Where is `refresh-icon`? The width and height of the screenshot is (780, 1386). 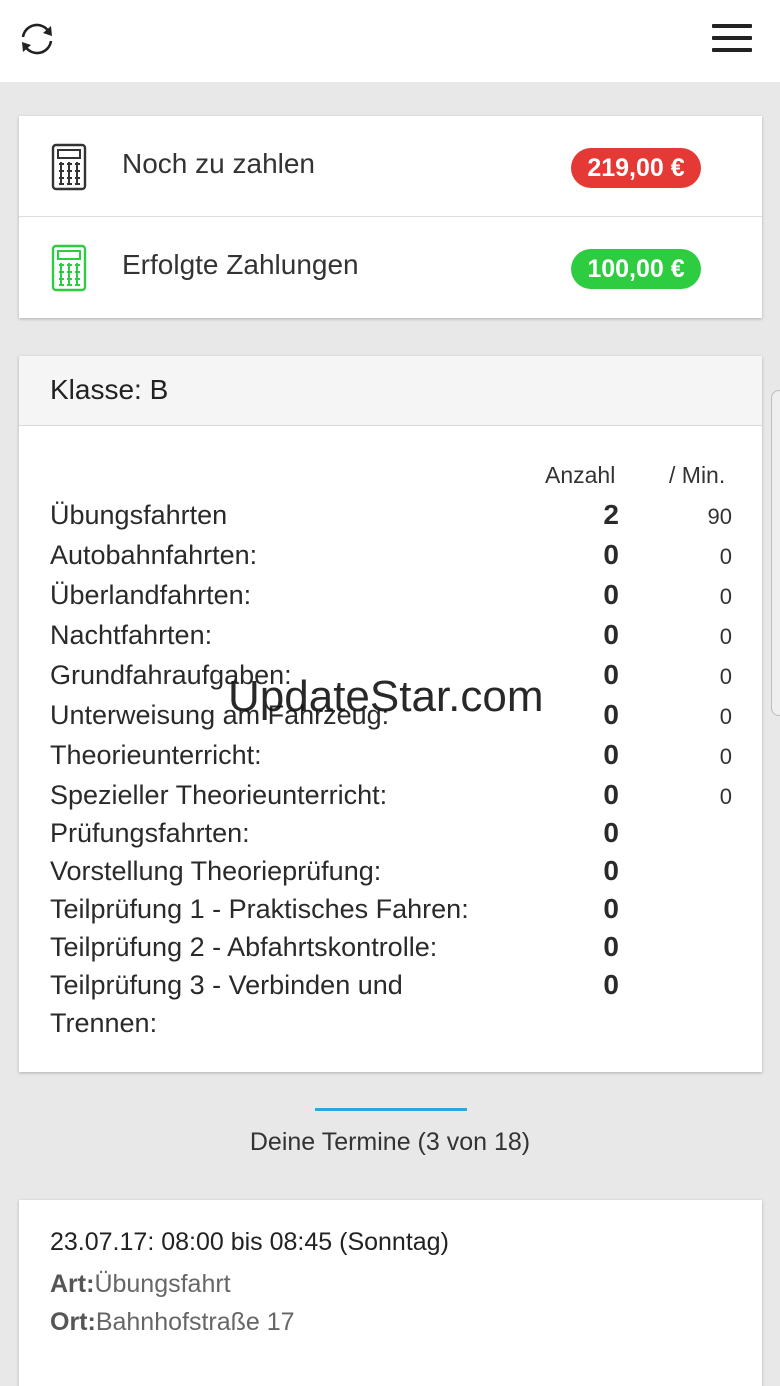 refresh-icon is located at coordinates (37, 39).